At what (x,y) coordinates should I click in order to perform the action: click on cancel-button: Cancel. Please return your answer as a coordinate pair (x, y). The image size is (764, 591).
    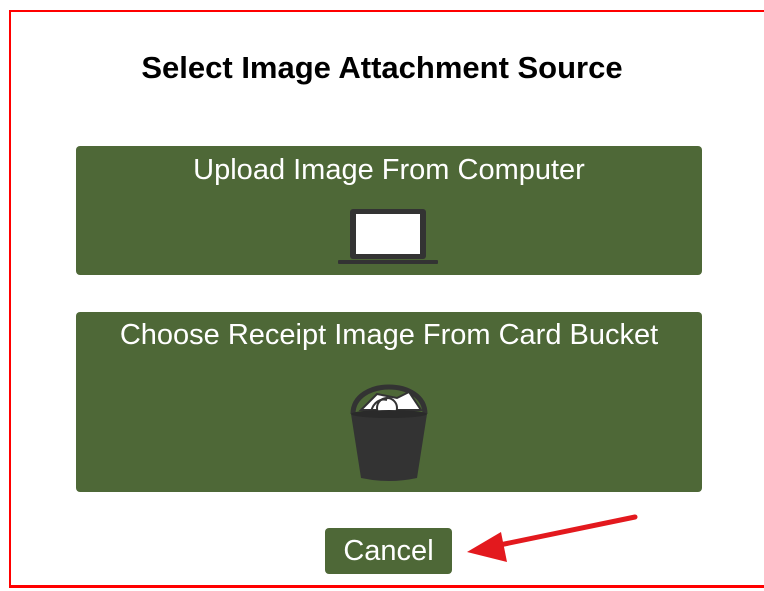
    Looking at the image, I should click on (388, 551).